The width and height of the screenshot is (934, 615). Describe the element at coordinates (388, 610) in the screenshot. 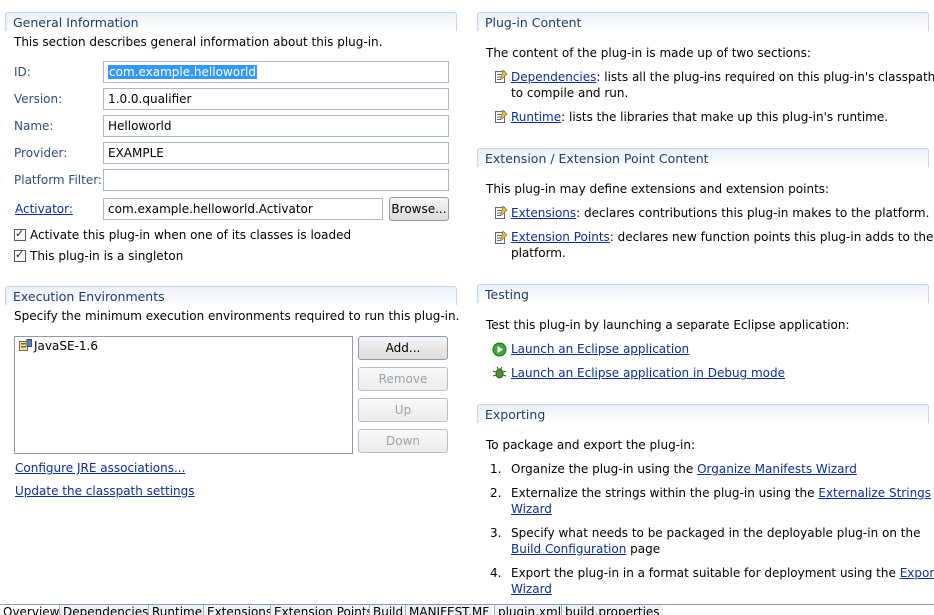

I see `tab-build: Build` at that location.